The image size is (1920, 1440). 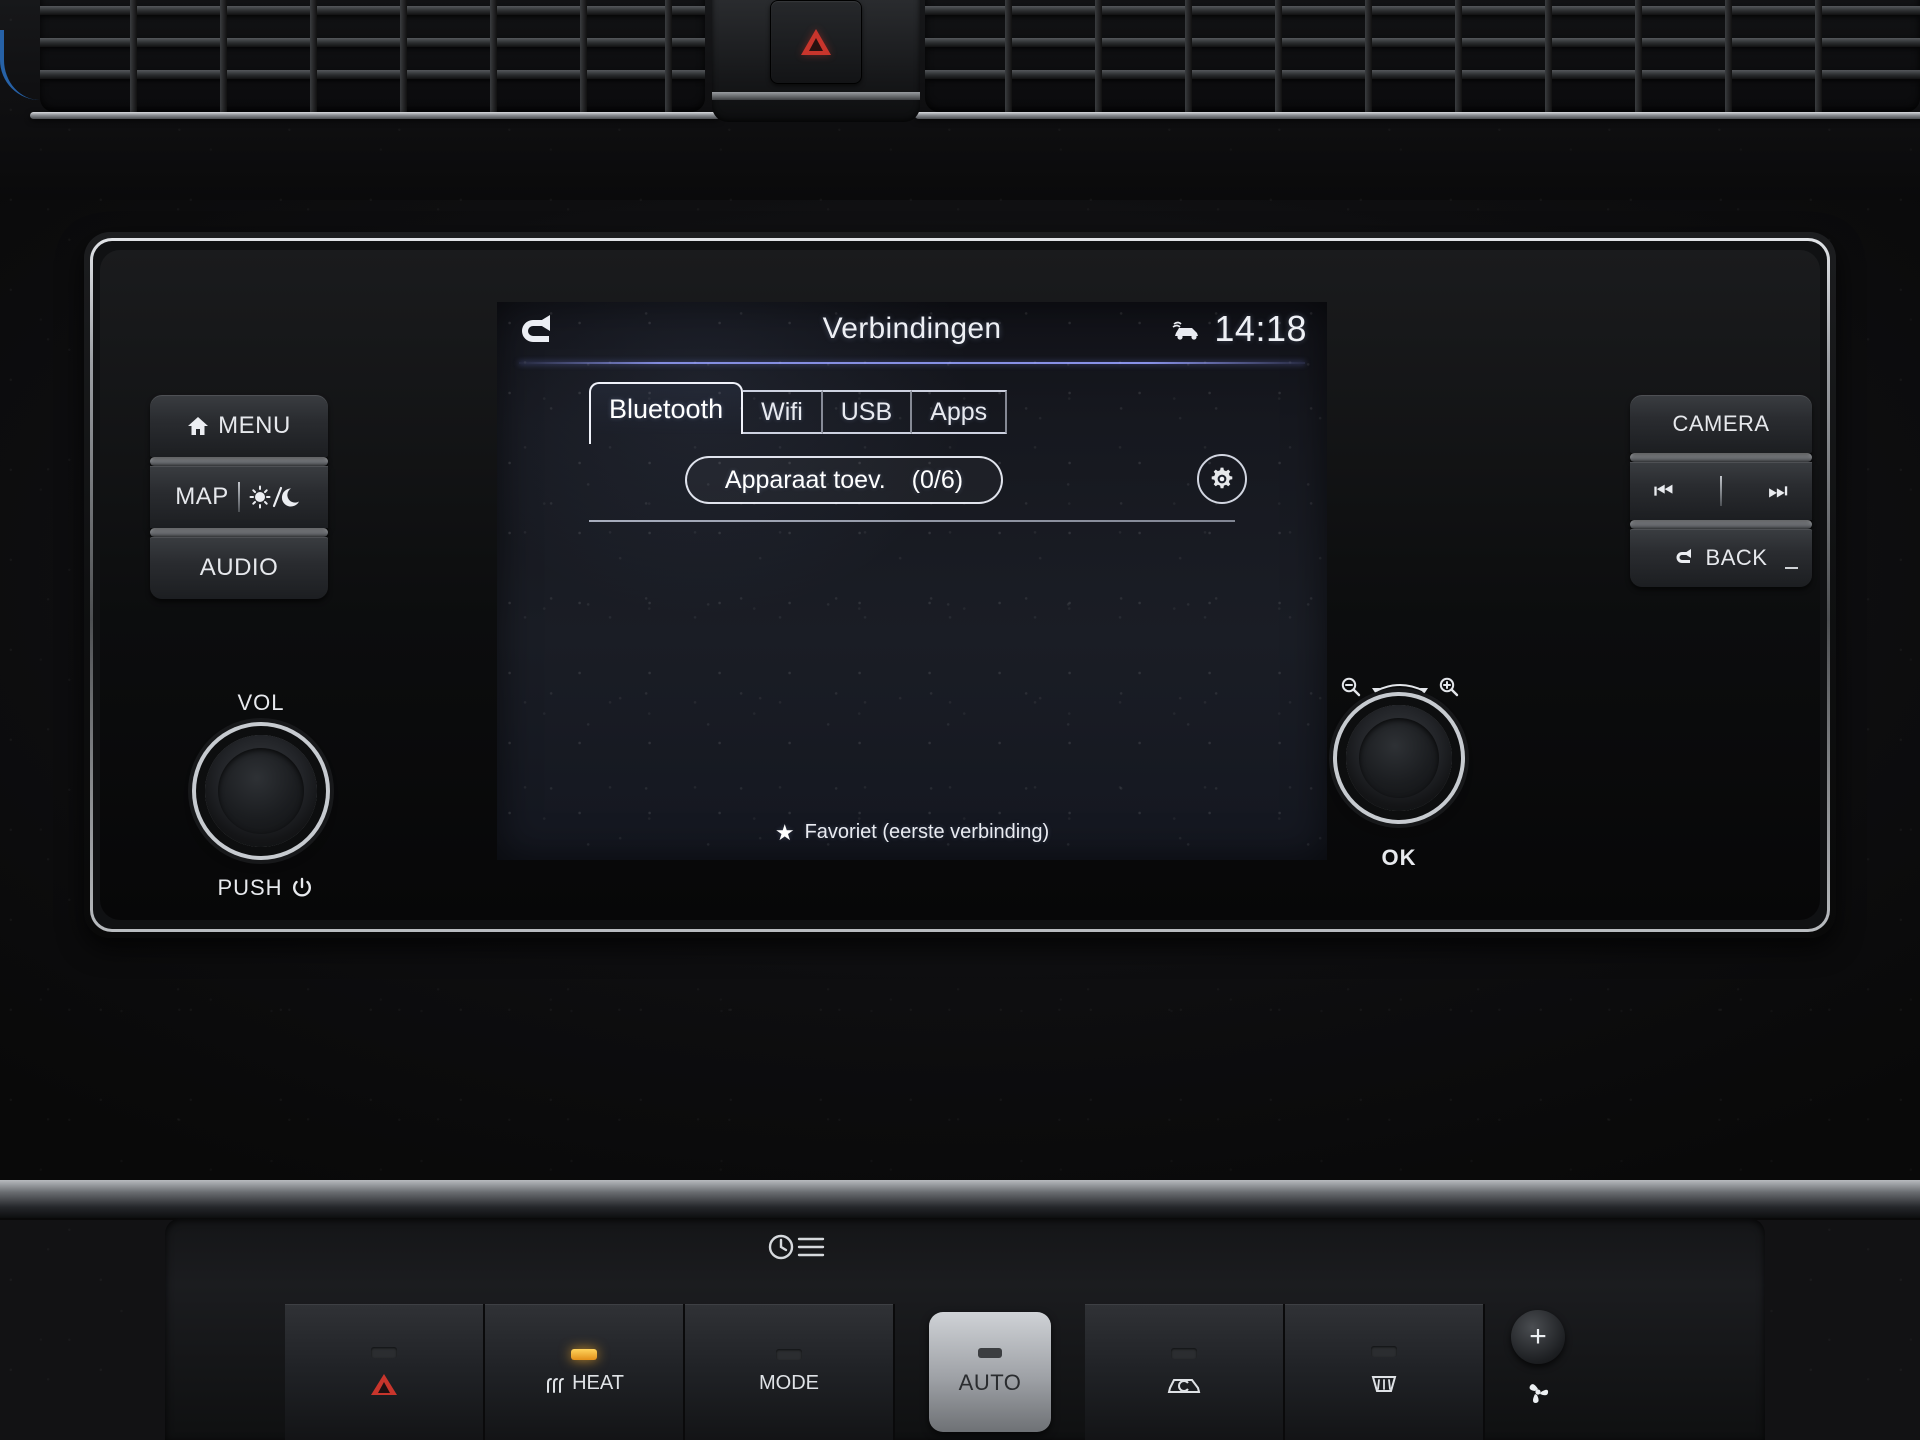 I want to click on back-button: BACK, so click(x=1721, y=558).